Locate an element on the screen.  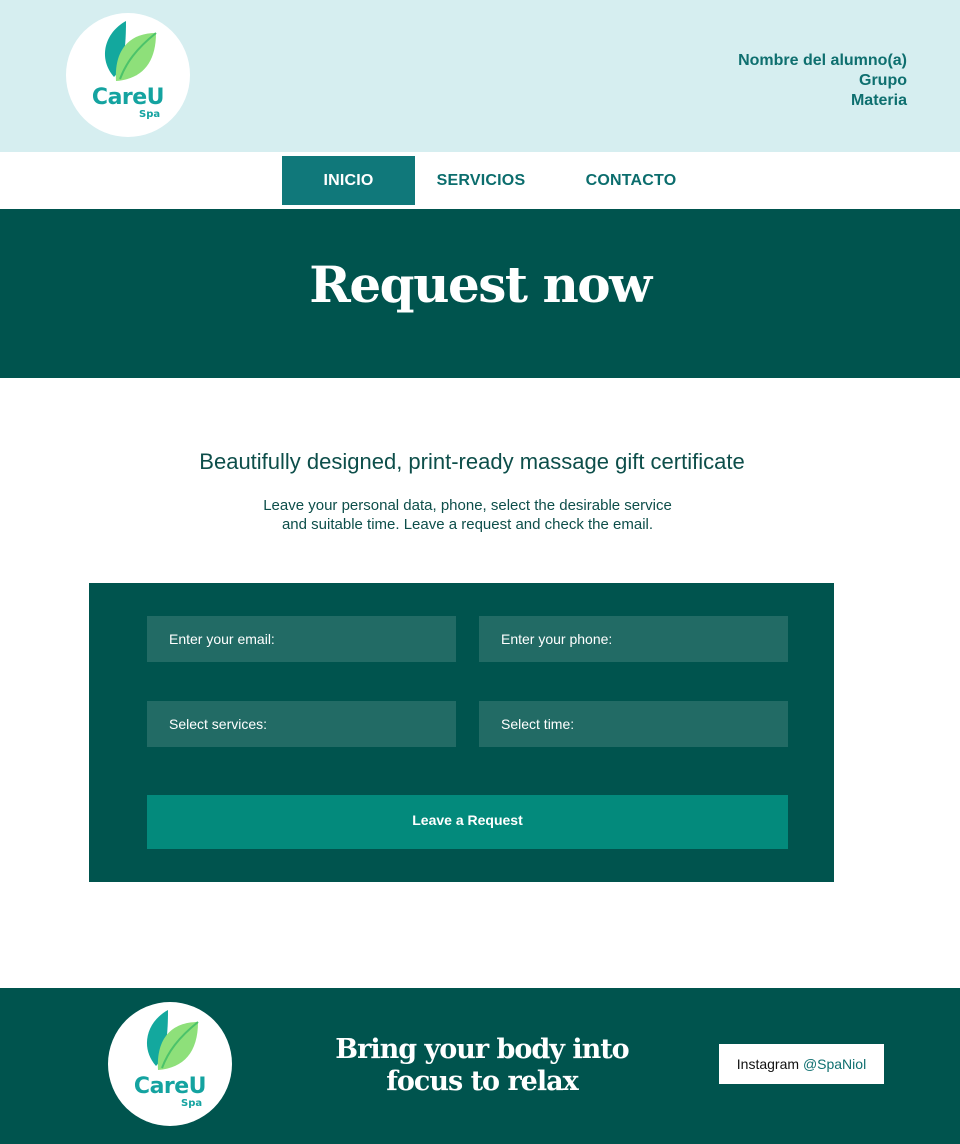
leave-request-button: Leave a Request is located at coordinates (467, 822).